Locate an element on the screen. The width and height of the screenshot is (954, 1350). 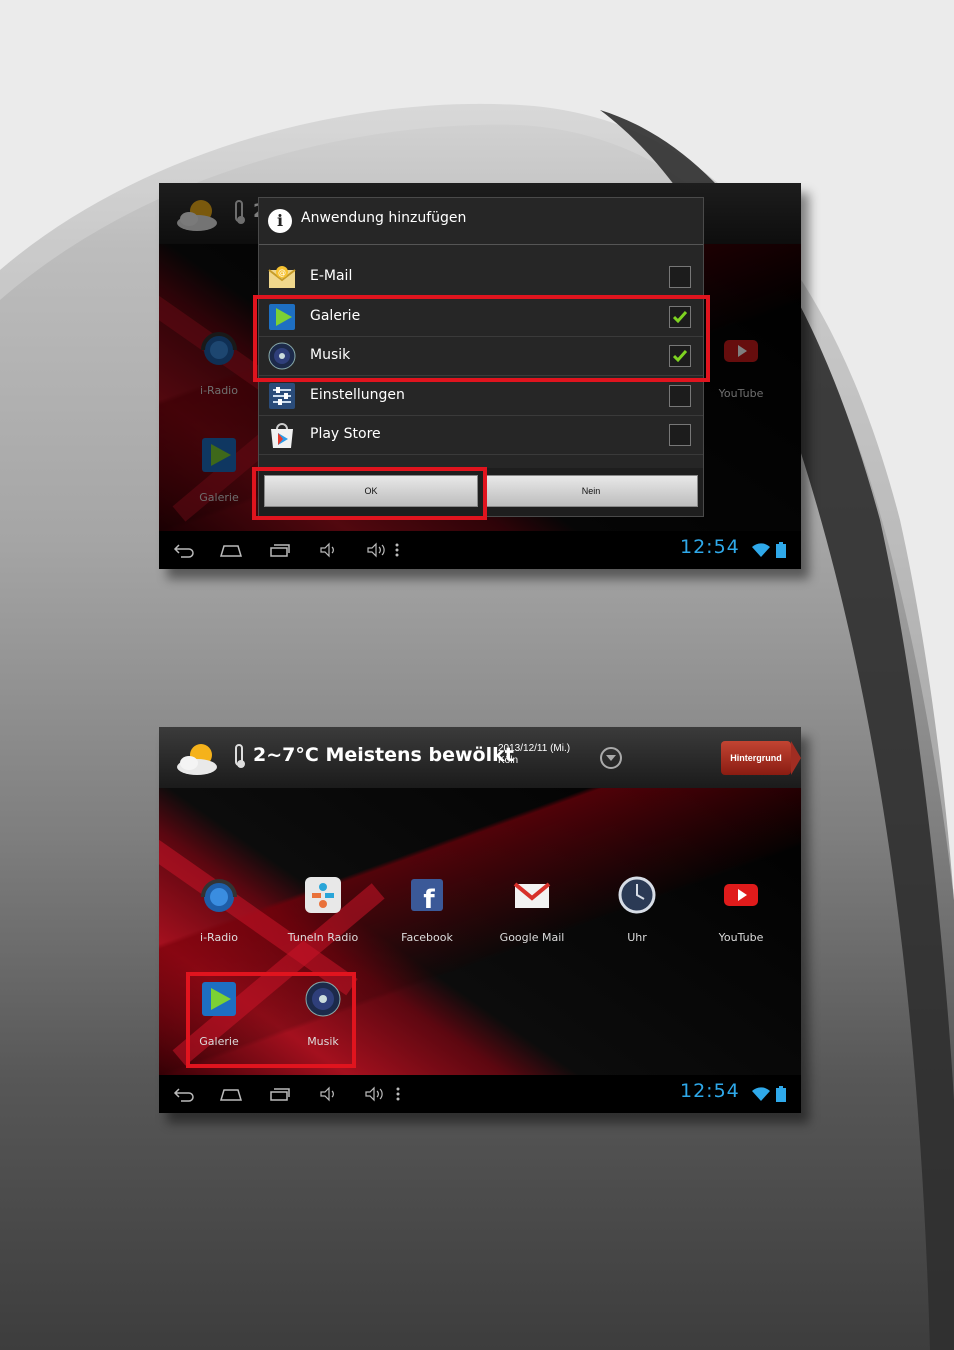
weather-condition: Meistens bewölkt is located at coordinates (419, 755).